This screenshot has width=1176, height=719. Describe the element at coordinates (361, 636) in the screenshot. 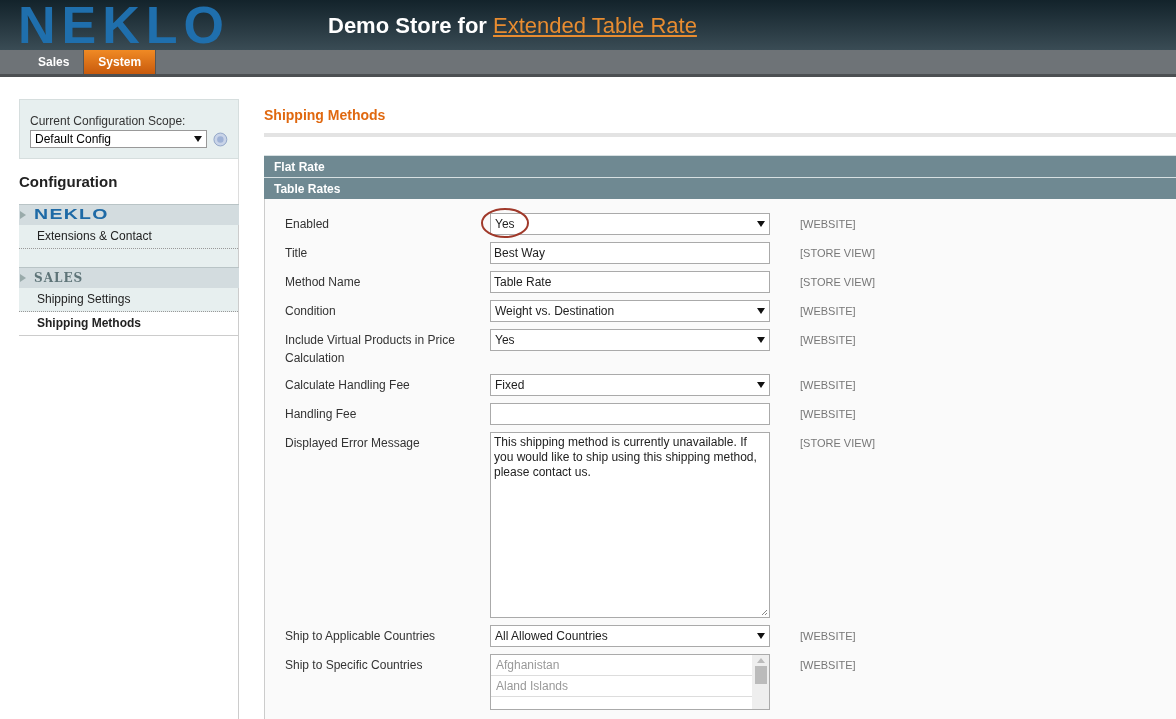

I see `field-label: Ship to Applicable Countries` at that location.